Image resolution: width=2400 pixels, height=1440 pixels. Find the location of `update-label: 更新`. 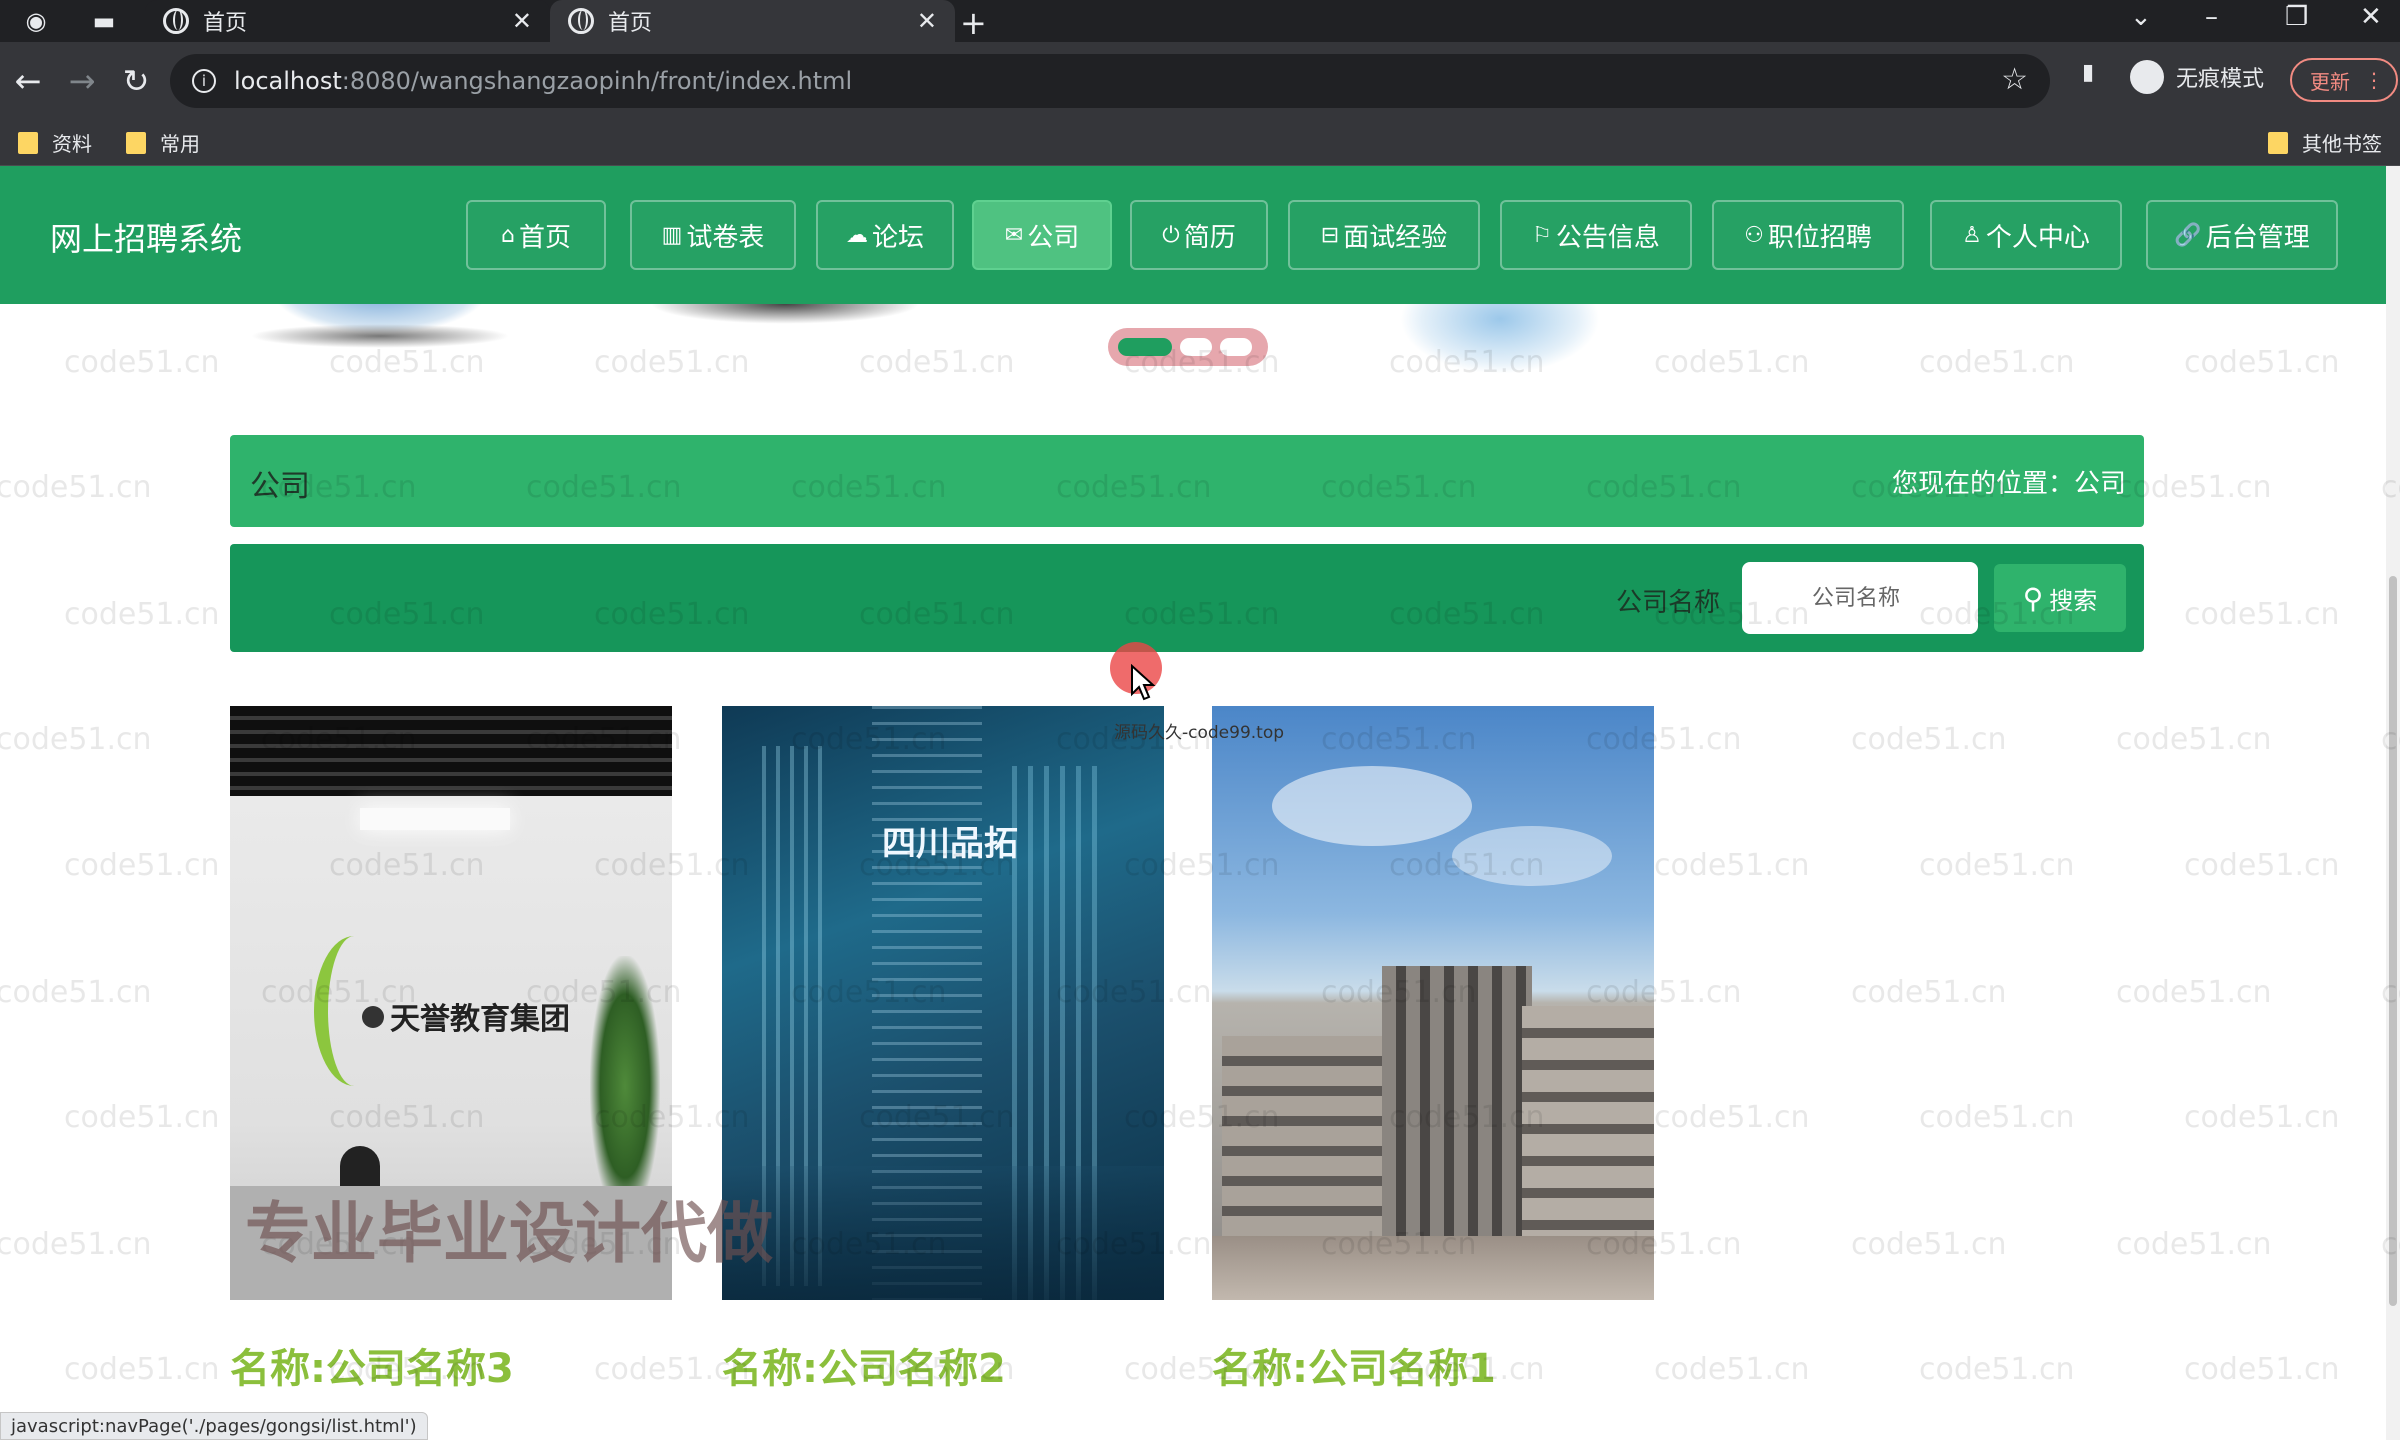

update-label: 更新 is located at coordinates (2330, 81).